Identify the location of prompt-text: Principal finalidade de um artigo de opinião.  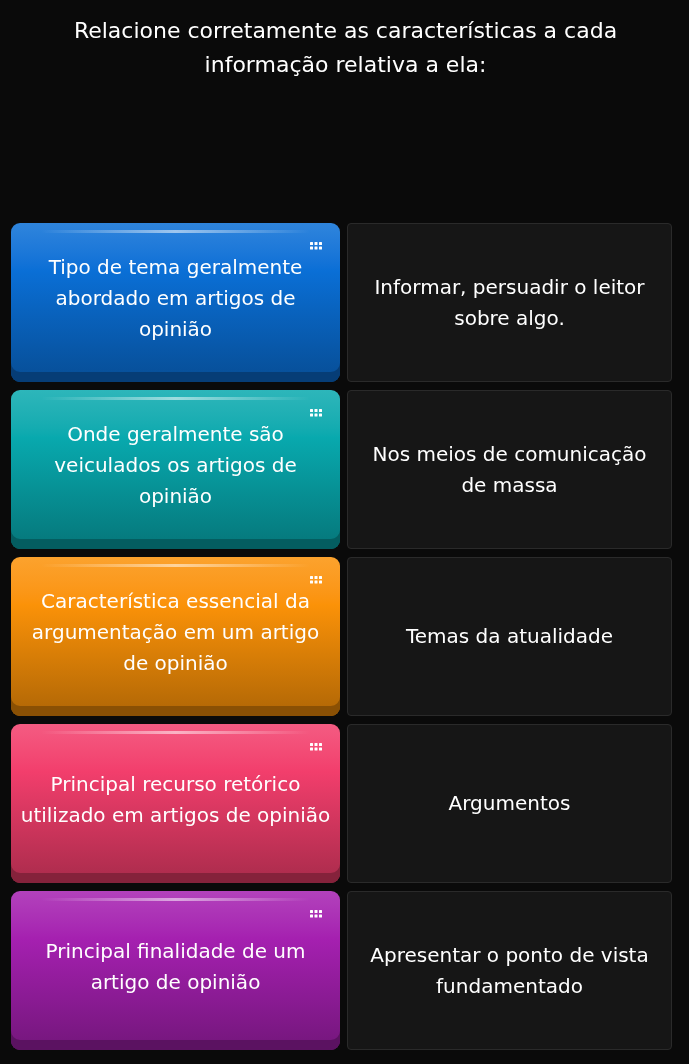
(175, 966).